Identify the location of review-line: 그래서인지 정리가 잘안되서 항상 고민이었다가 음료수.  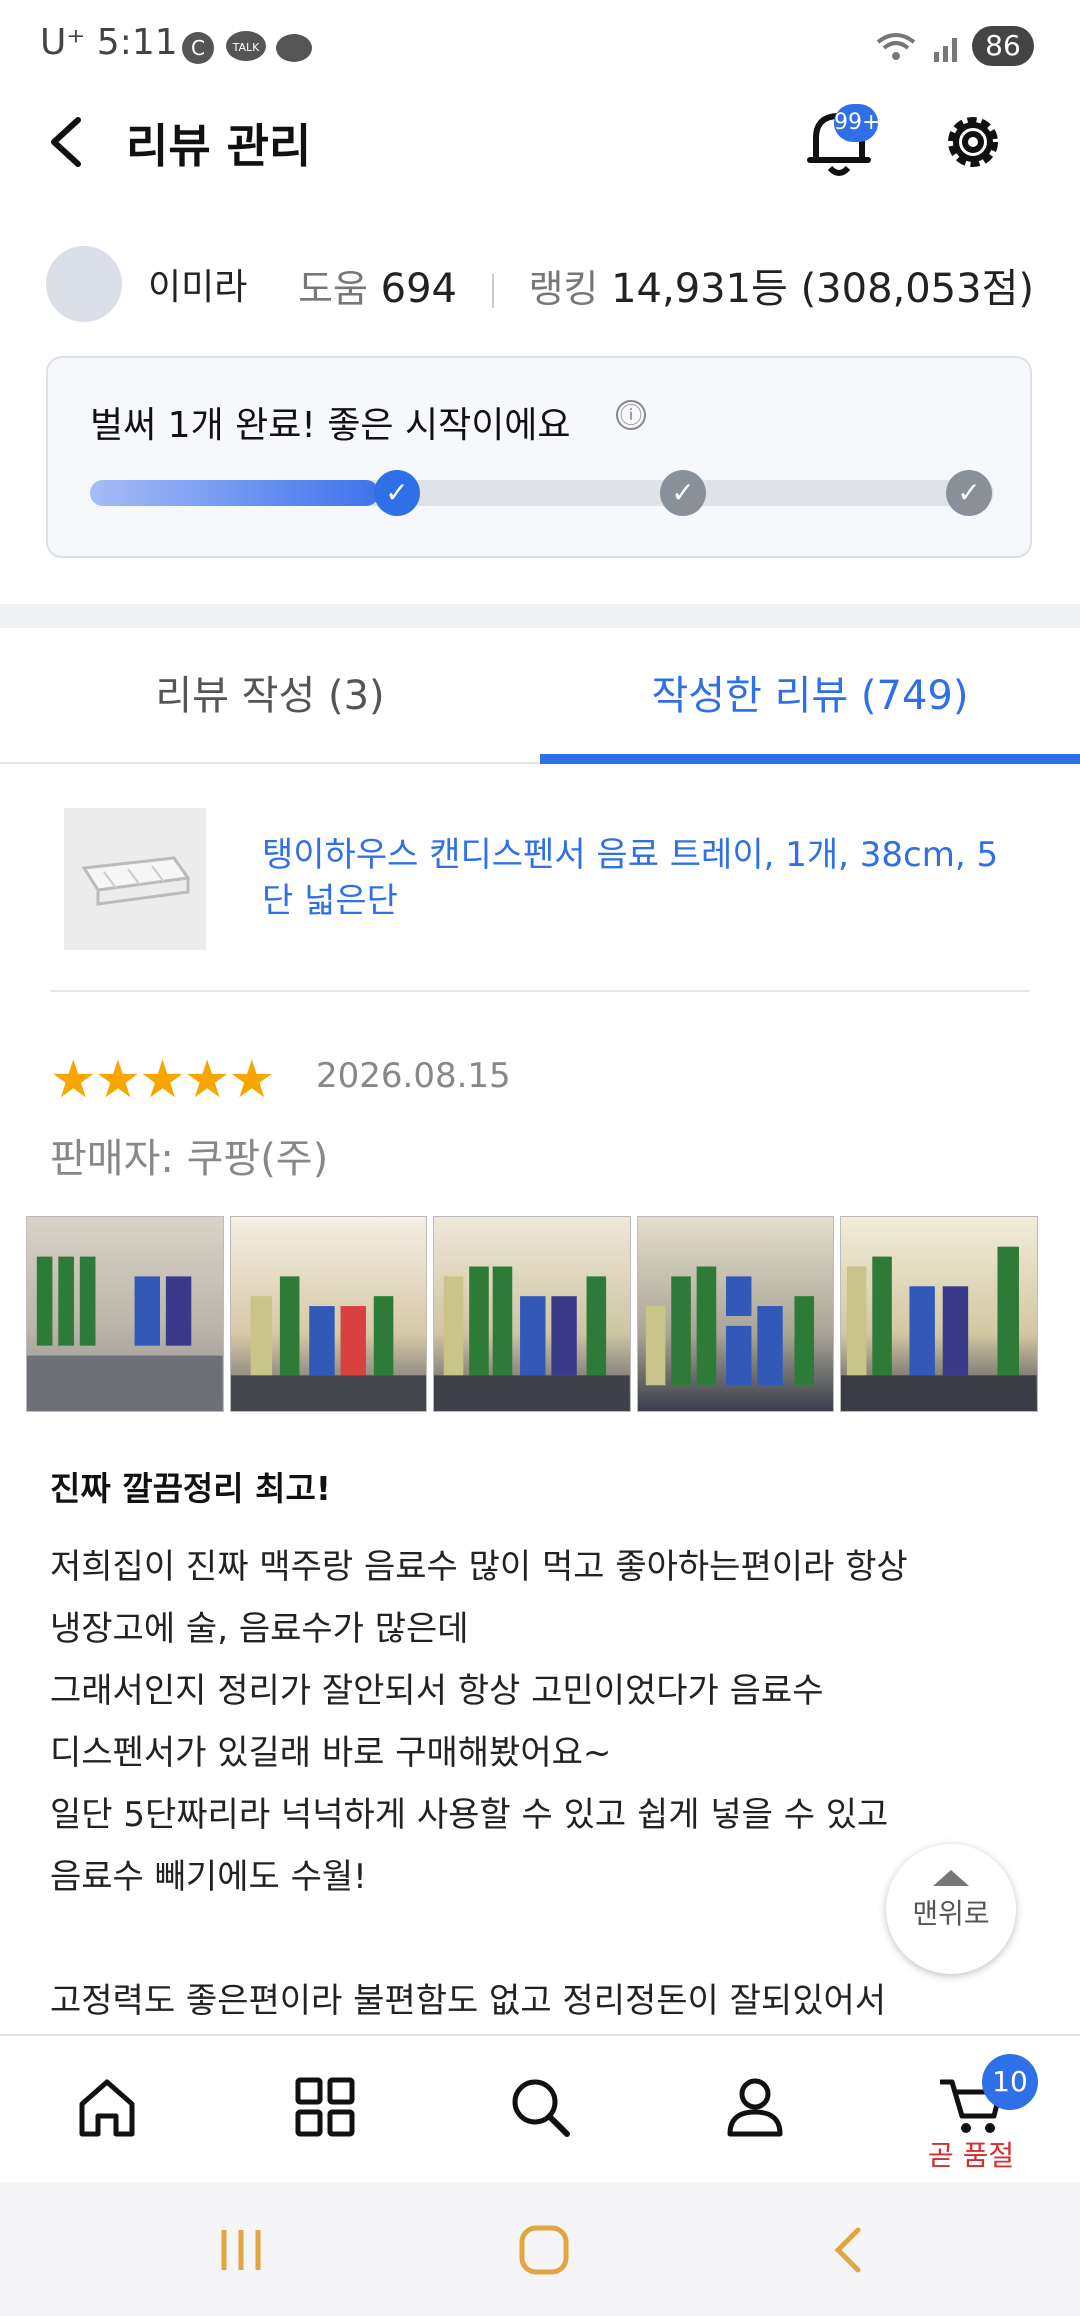
(437, 1691).